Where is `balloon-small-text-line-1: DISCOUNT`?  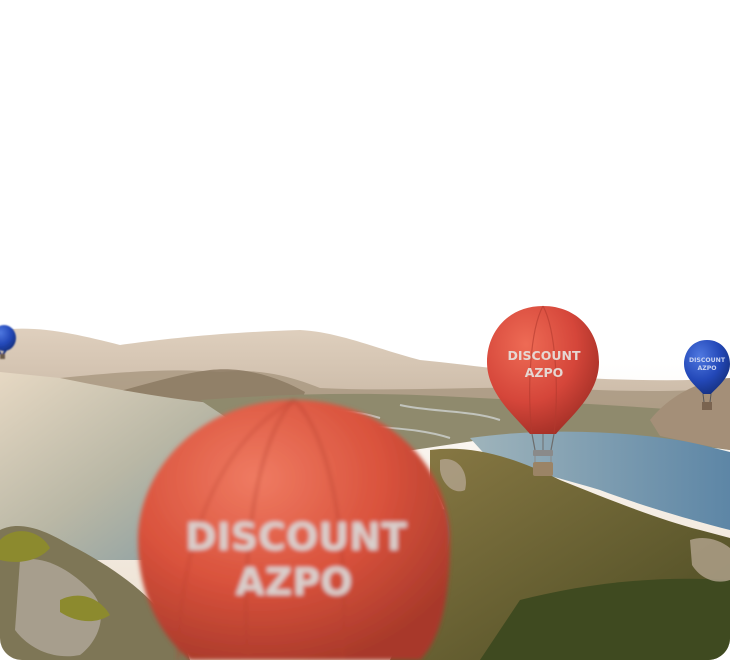 balloon-small-text-line-1: DISCOUNT is located at coordinates (707, 360).